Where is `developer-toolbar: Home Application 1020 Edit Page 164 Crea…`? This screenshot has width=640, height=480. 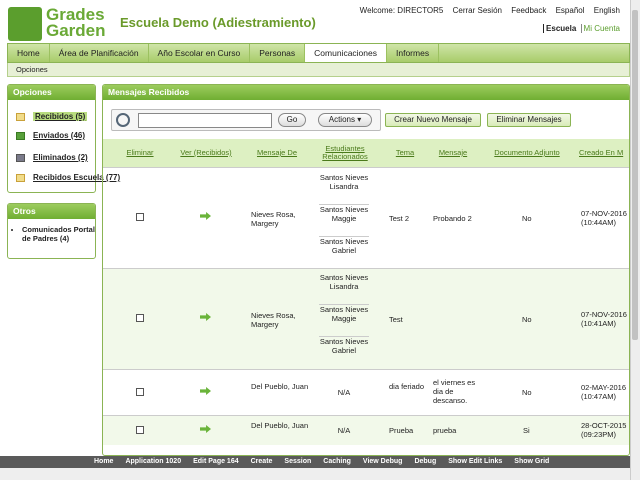
developer-toolbar: Home Application 1020 Edit Page 164 Crea… is located at coordinates (320, 462).